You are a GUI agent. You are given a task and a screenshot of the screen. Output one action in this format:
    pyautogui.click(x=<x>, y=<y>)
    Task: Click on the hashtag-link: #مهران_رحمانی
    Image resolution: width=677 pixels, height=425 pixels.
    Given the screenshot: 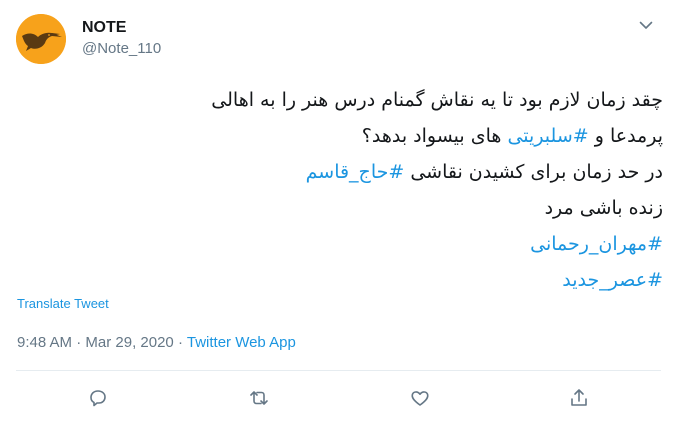 What is the action you would take?
    pyautogui.click(x=596, y=244)
    